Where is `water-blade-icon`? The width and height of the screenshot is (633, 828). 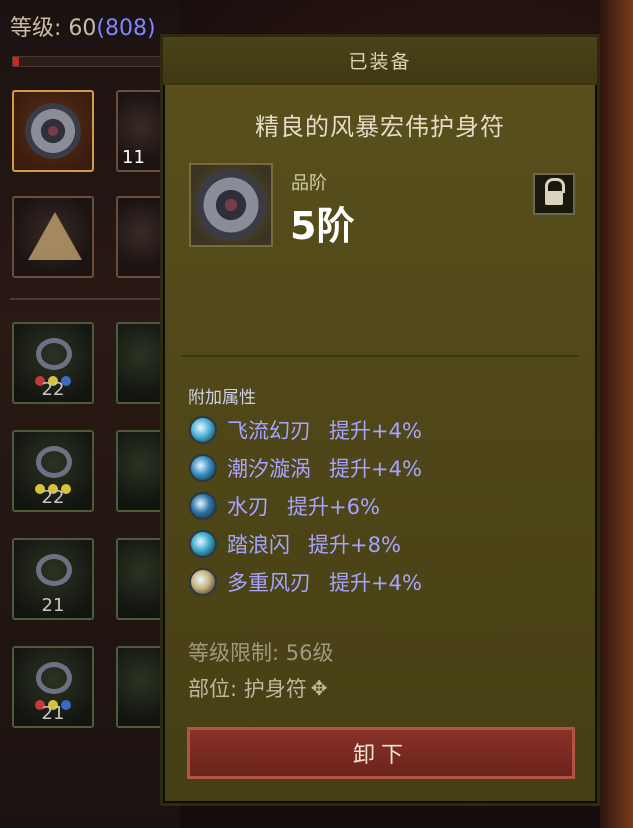 water-blade-icon is located at coordinates (203, 506).